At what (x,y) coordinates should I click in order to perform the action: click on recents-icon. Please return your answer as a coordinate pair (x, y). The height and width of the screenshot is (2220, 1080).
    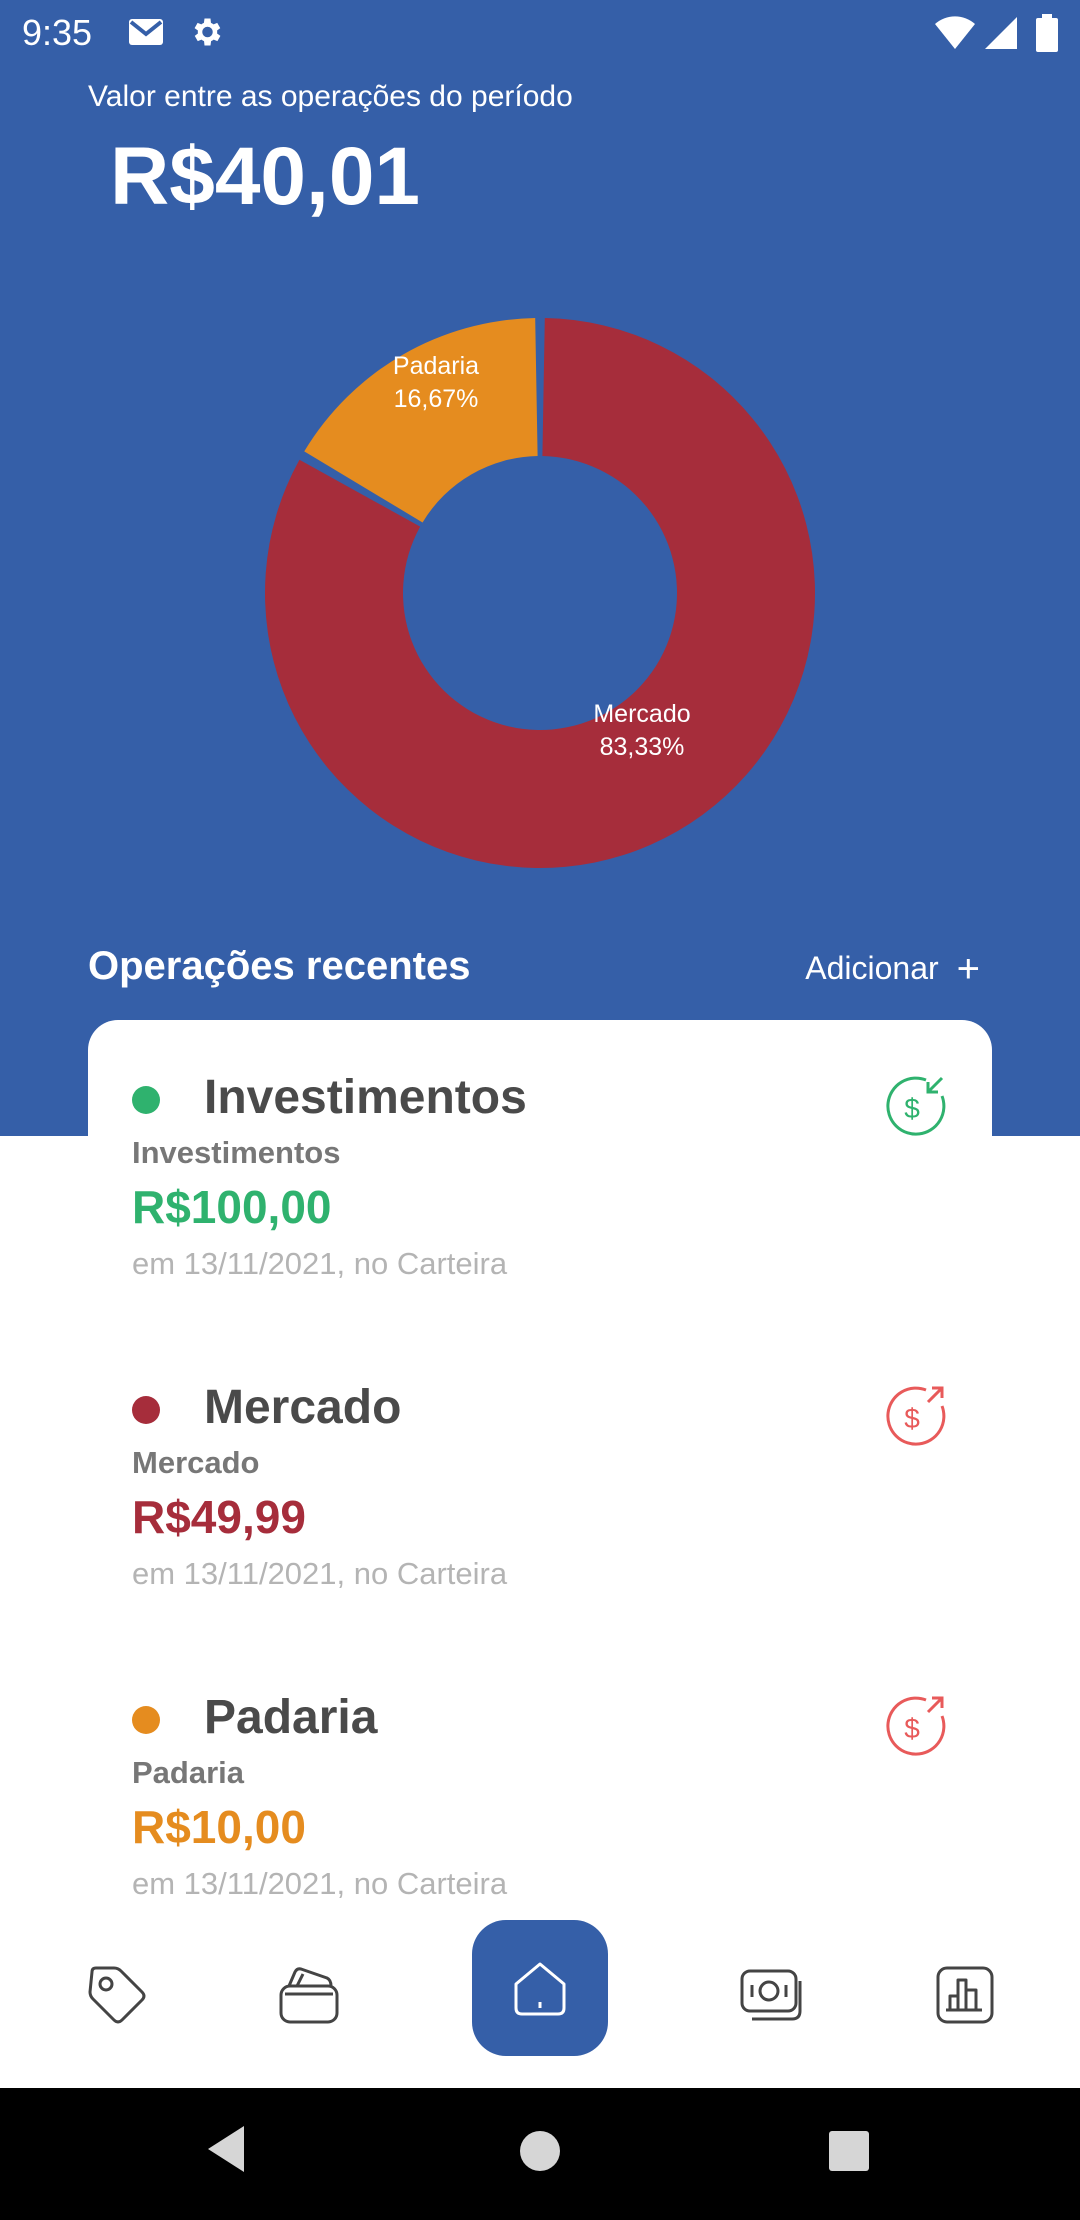
    Looking at the image, I should click on (849, 2151).